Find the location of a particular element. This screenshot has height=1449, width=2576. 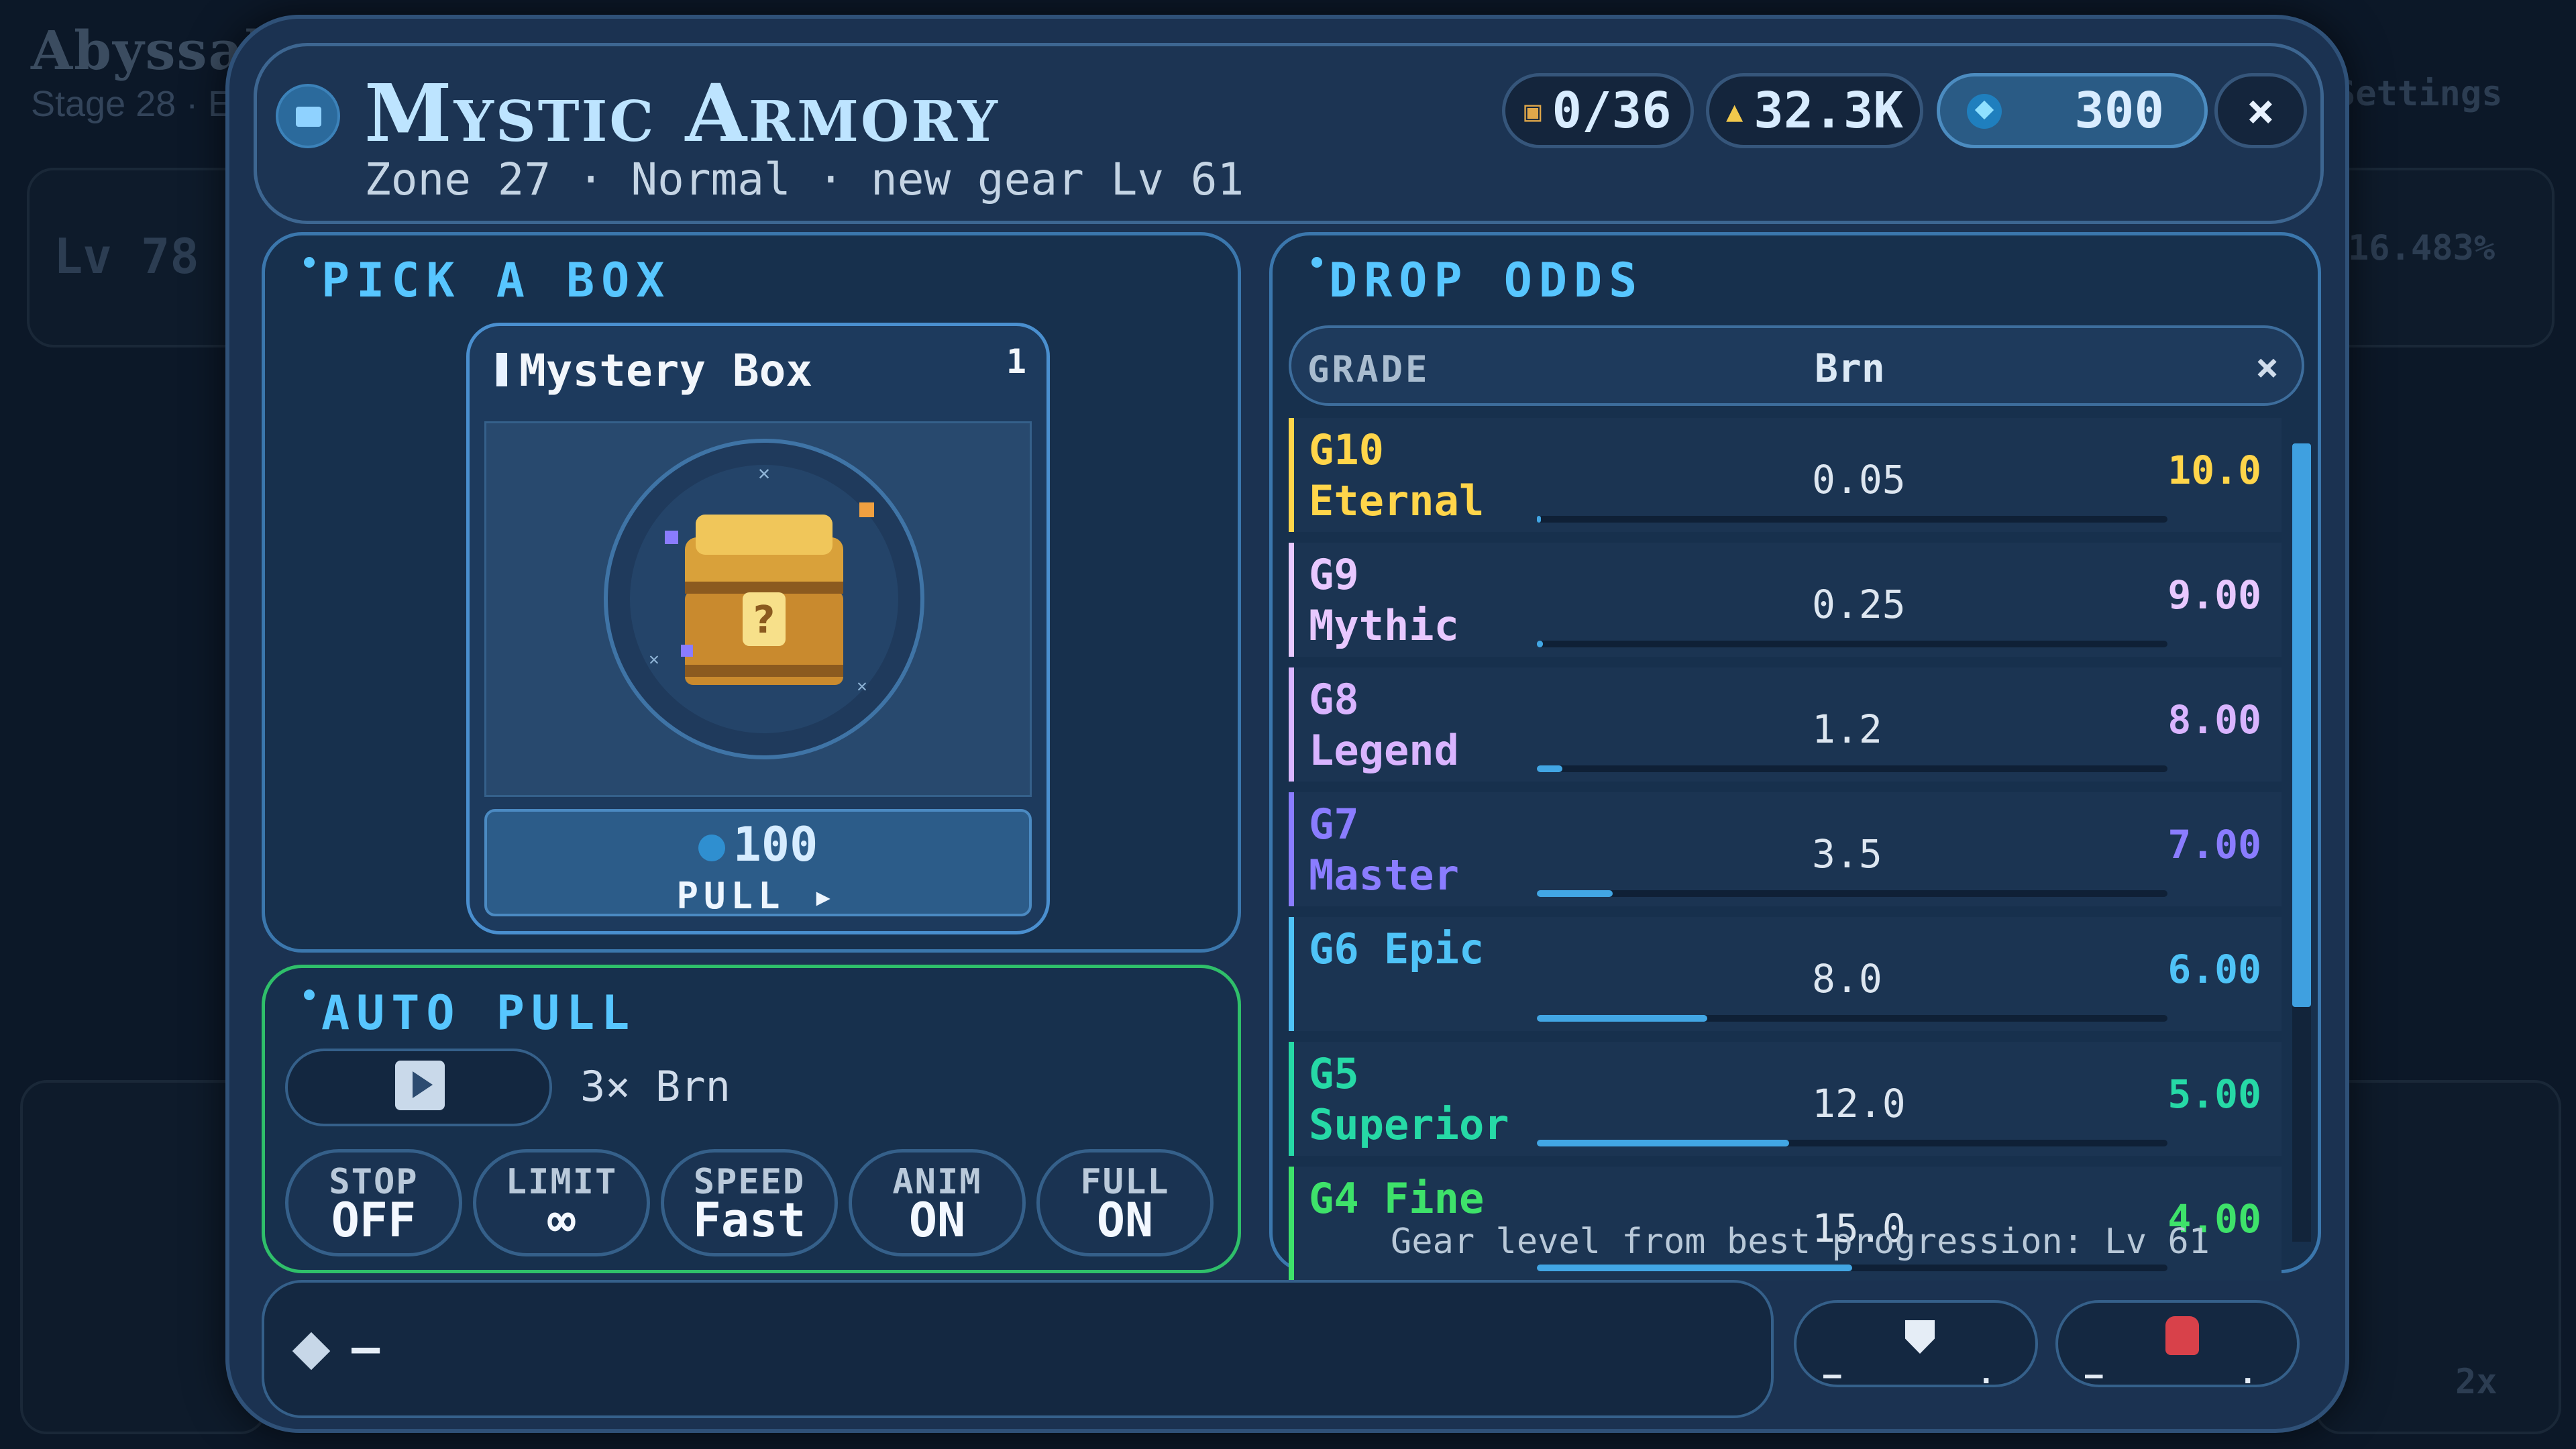

box-name: Mystery Box is located at coordinates (666, 370).